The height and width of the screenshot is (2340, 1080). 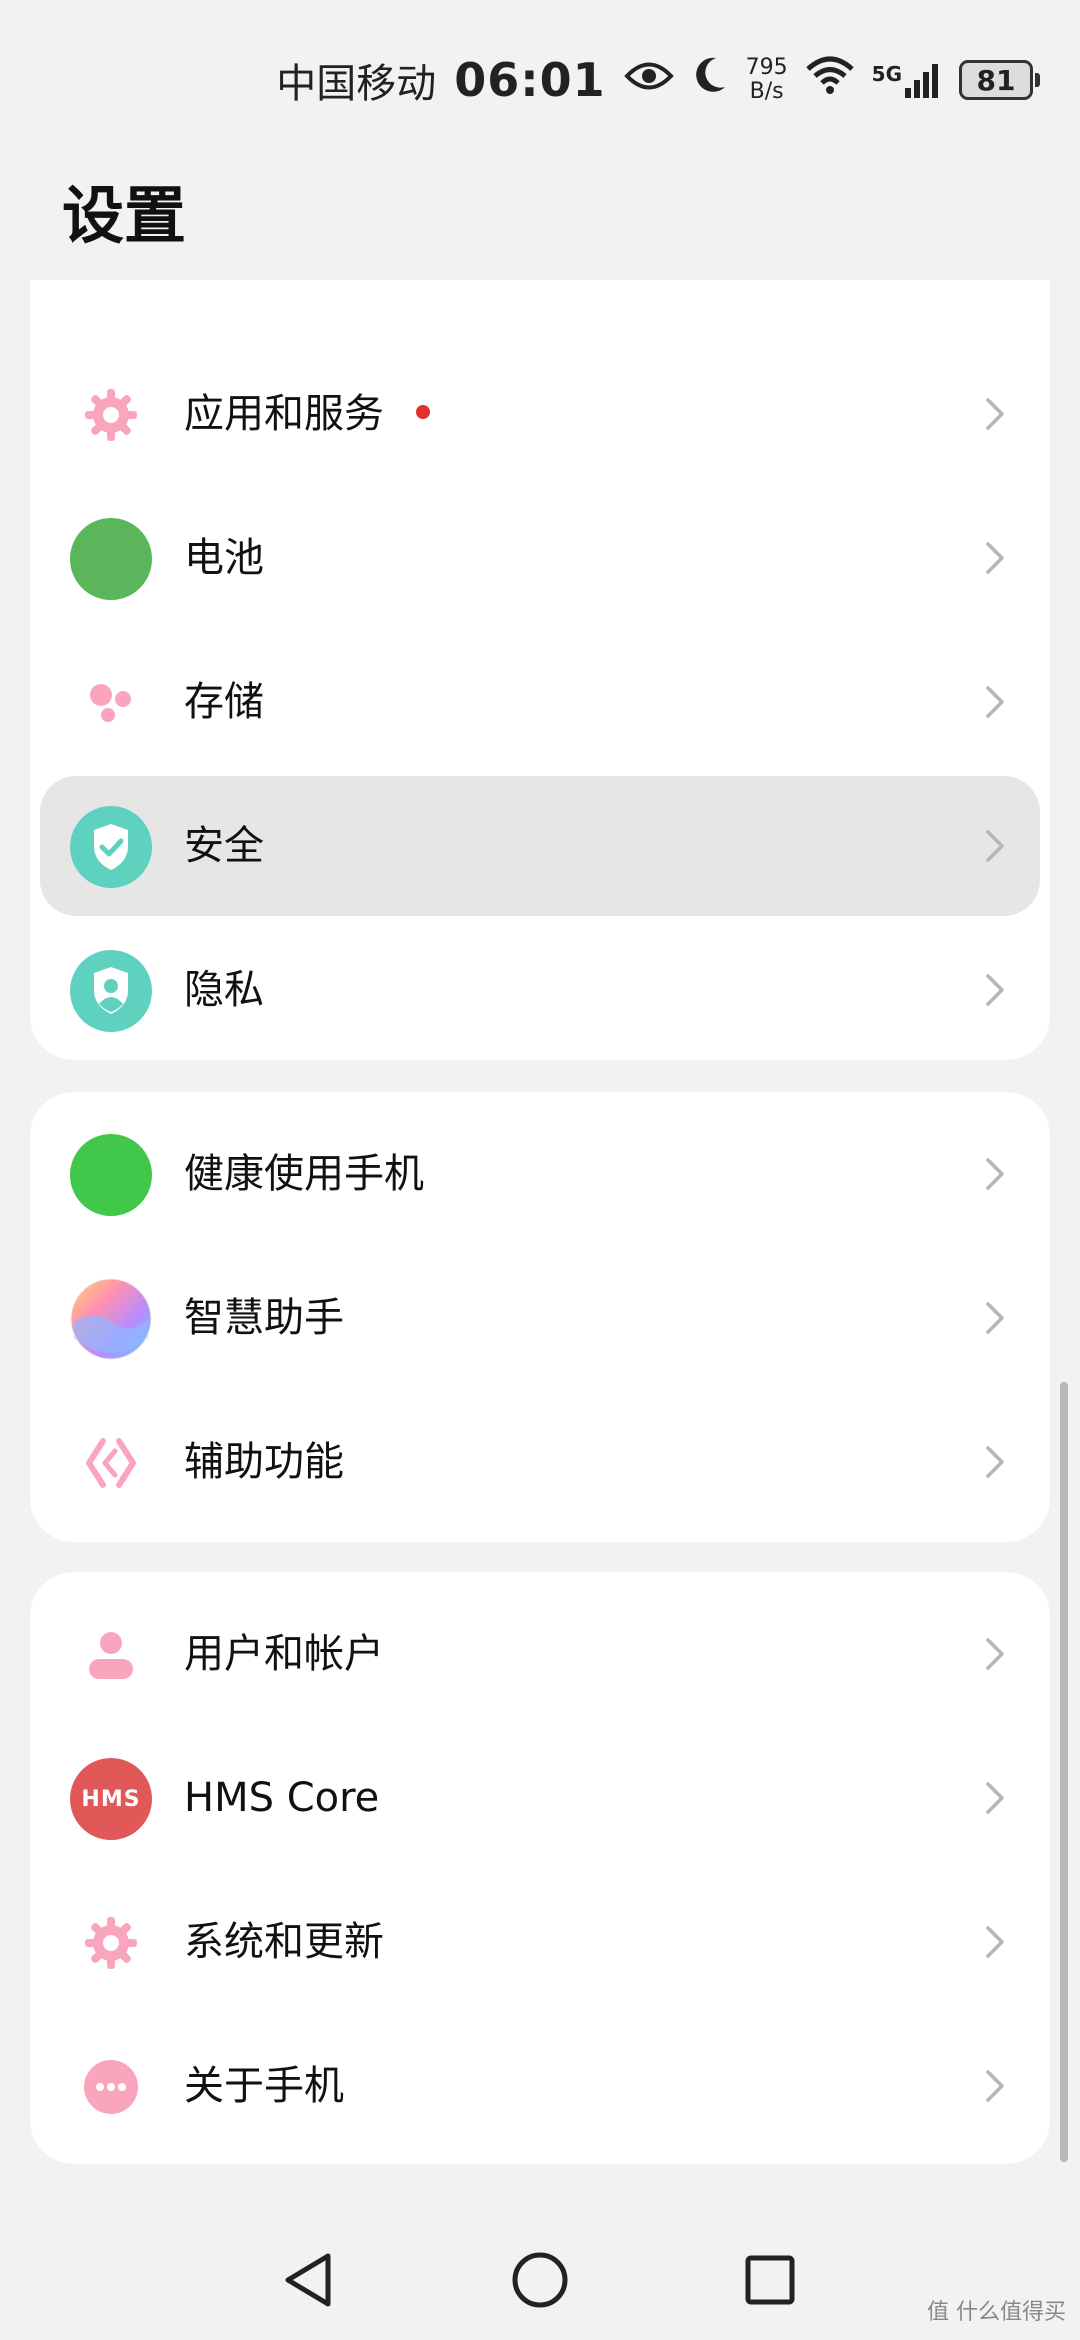 What do you see at coordinates (540, 2086) in the screenshot?
I see `settings-item-about-phone: 关于手机` at bounding box center [540, 2086].